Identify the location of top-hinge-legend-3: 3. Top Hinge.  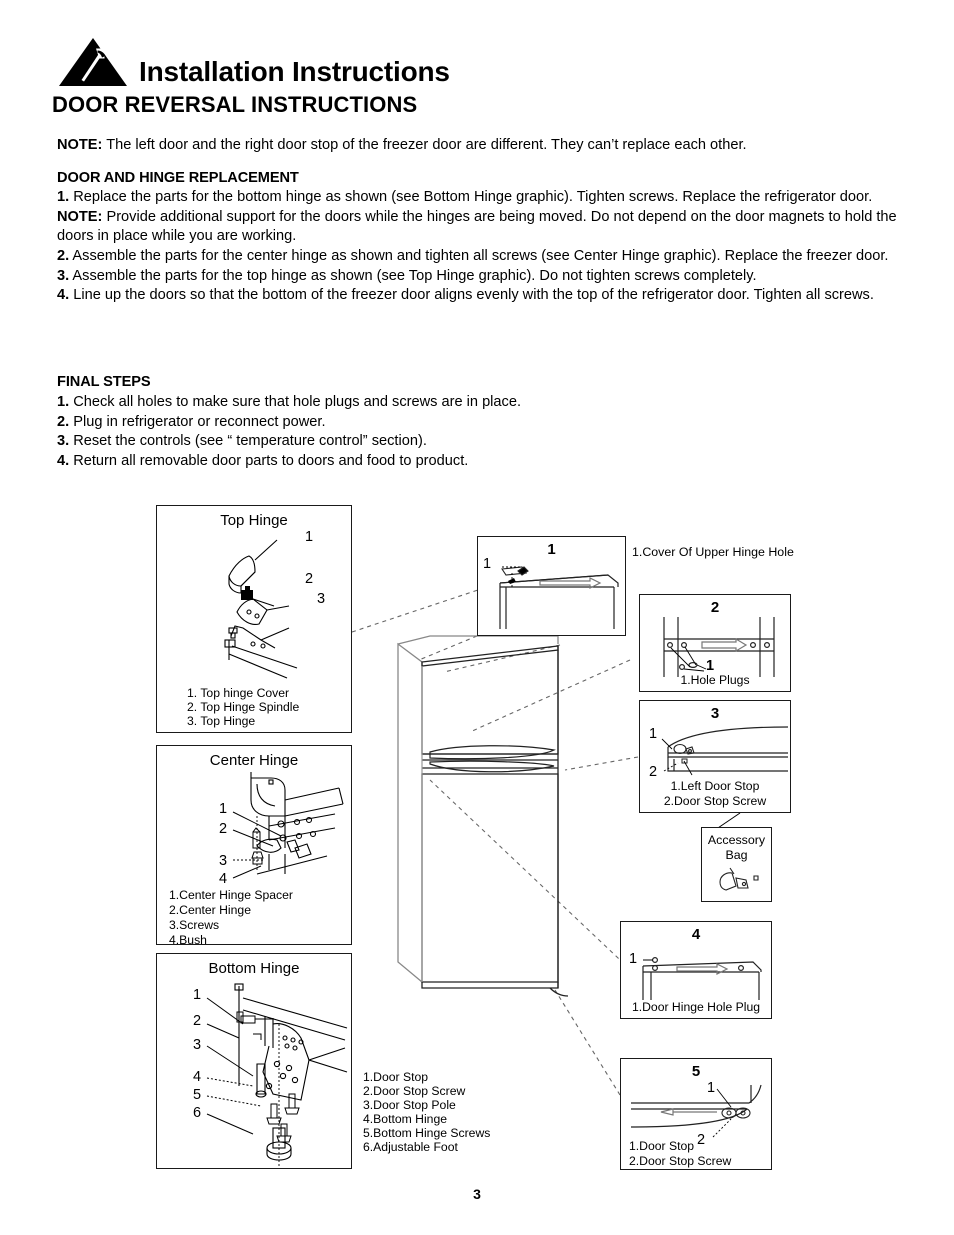
(221, 721).